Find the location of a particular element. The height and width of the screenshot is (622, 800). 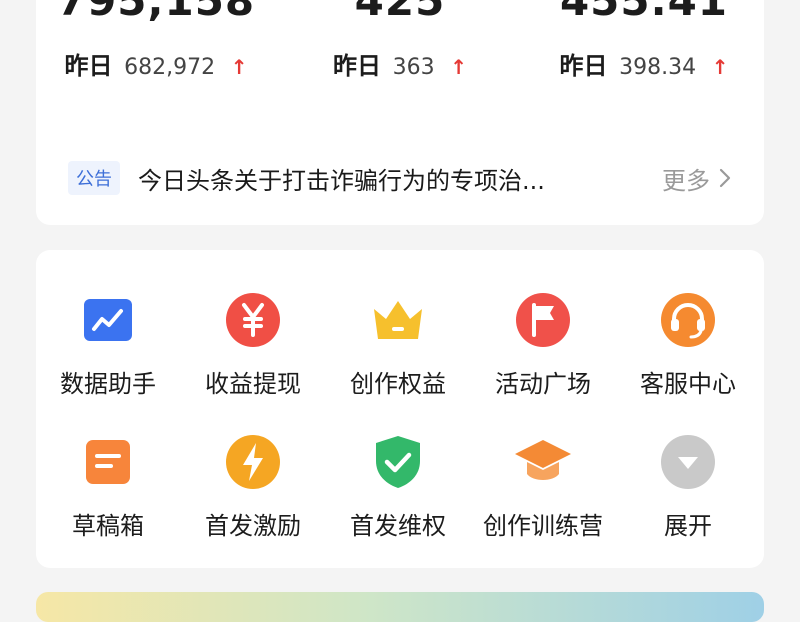

more-link: 更多 is located at coordinates (697, 178).